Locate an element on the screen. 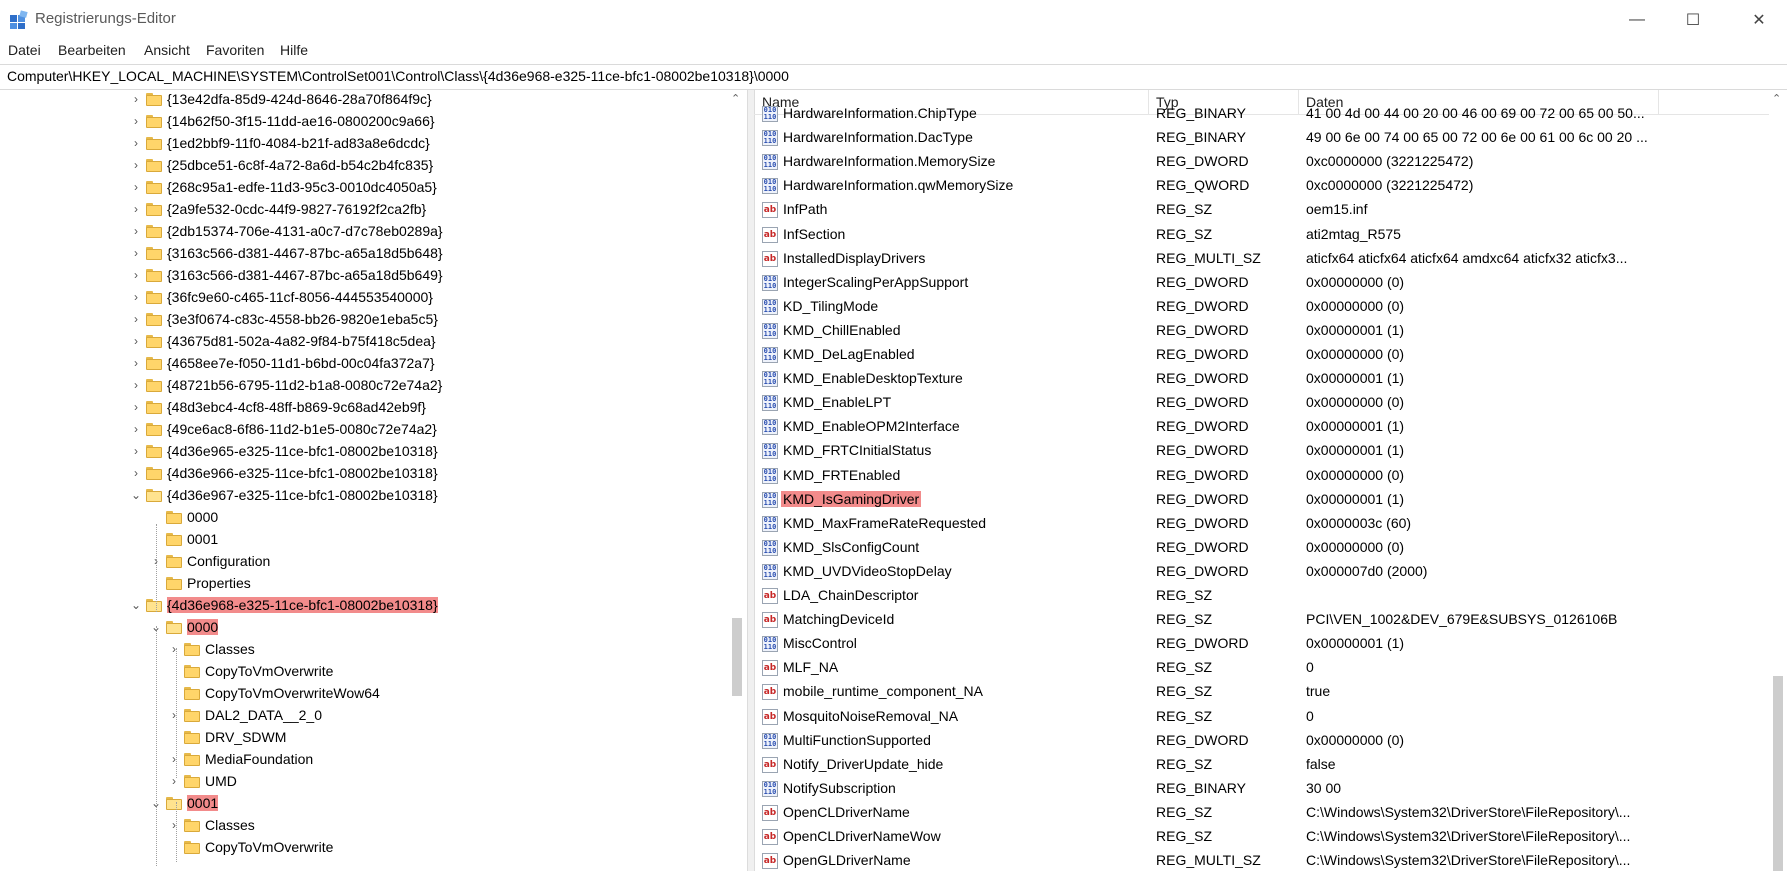  tree-item-label: {4d36e968-e325-11ce-bfc1-08002be10318} is located at coordinates (302, 605).